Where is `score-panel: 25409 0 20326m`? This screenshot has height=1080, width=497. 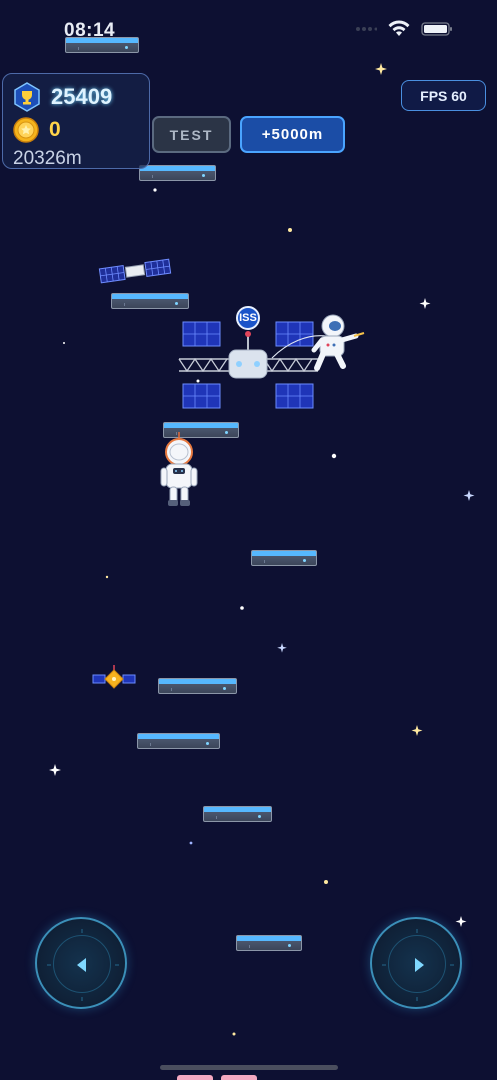 score-panel: 25409 0 20326m is located at coordinates (76, 121).